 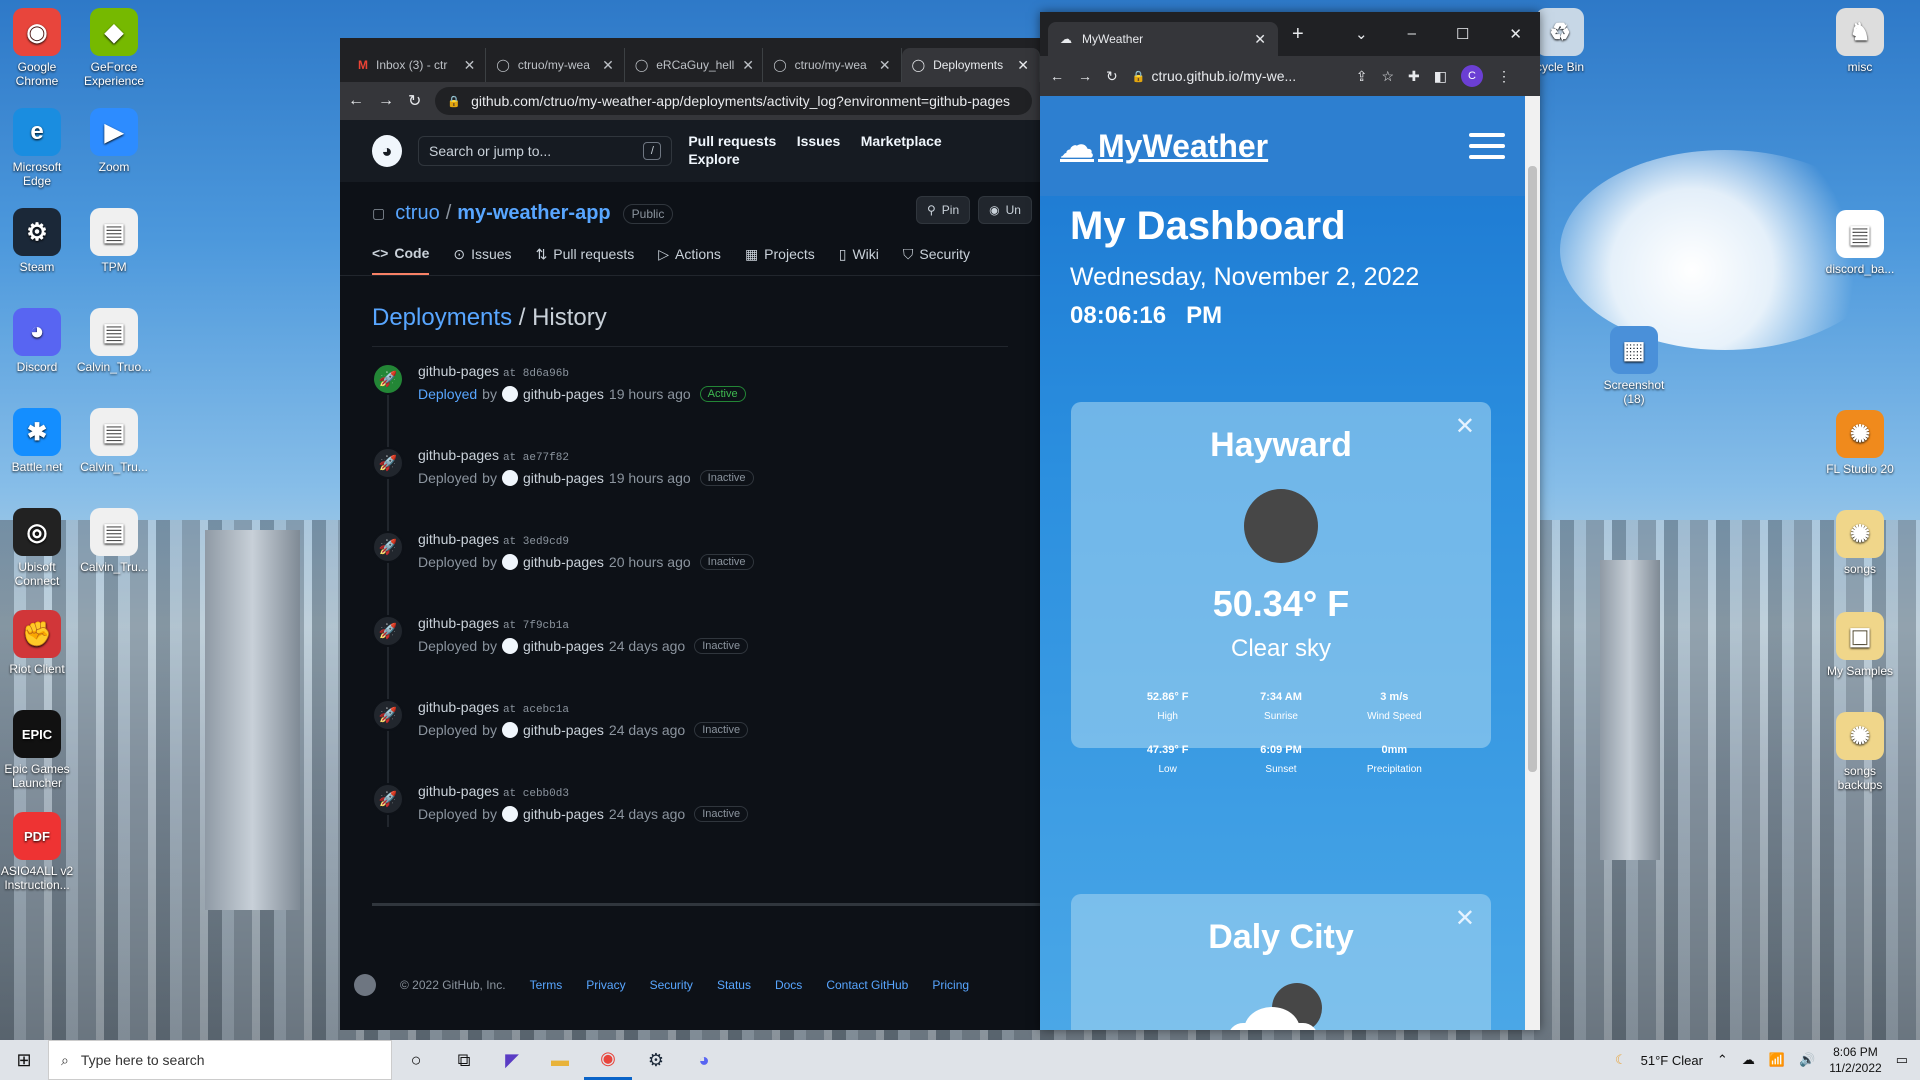 I want to click on commit-sha: at 7f9cb1a, so click(x=536, y=626).